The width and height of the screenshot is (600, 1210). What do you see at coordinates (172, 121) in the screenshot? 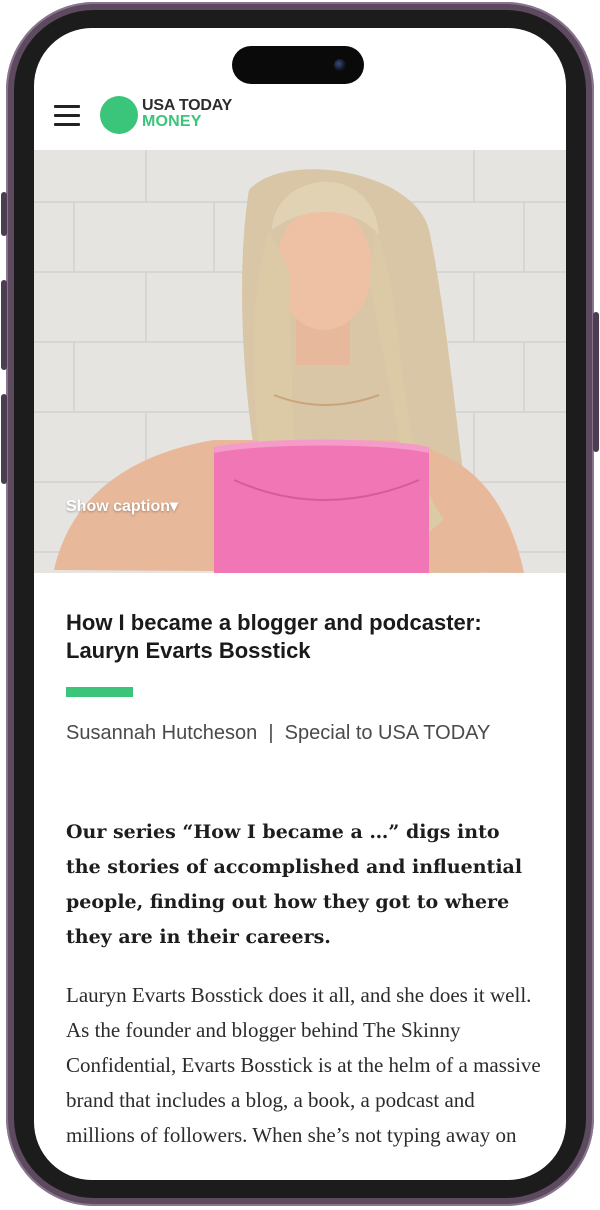
I see `logo-line-money: MONEY` at bounding box center [172, 121].